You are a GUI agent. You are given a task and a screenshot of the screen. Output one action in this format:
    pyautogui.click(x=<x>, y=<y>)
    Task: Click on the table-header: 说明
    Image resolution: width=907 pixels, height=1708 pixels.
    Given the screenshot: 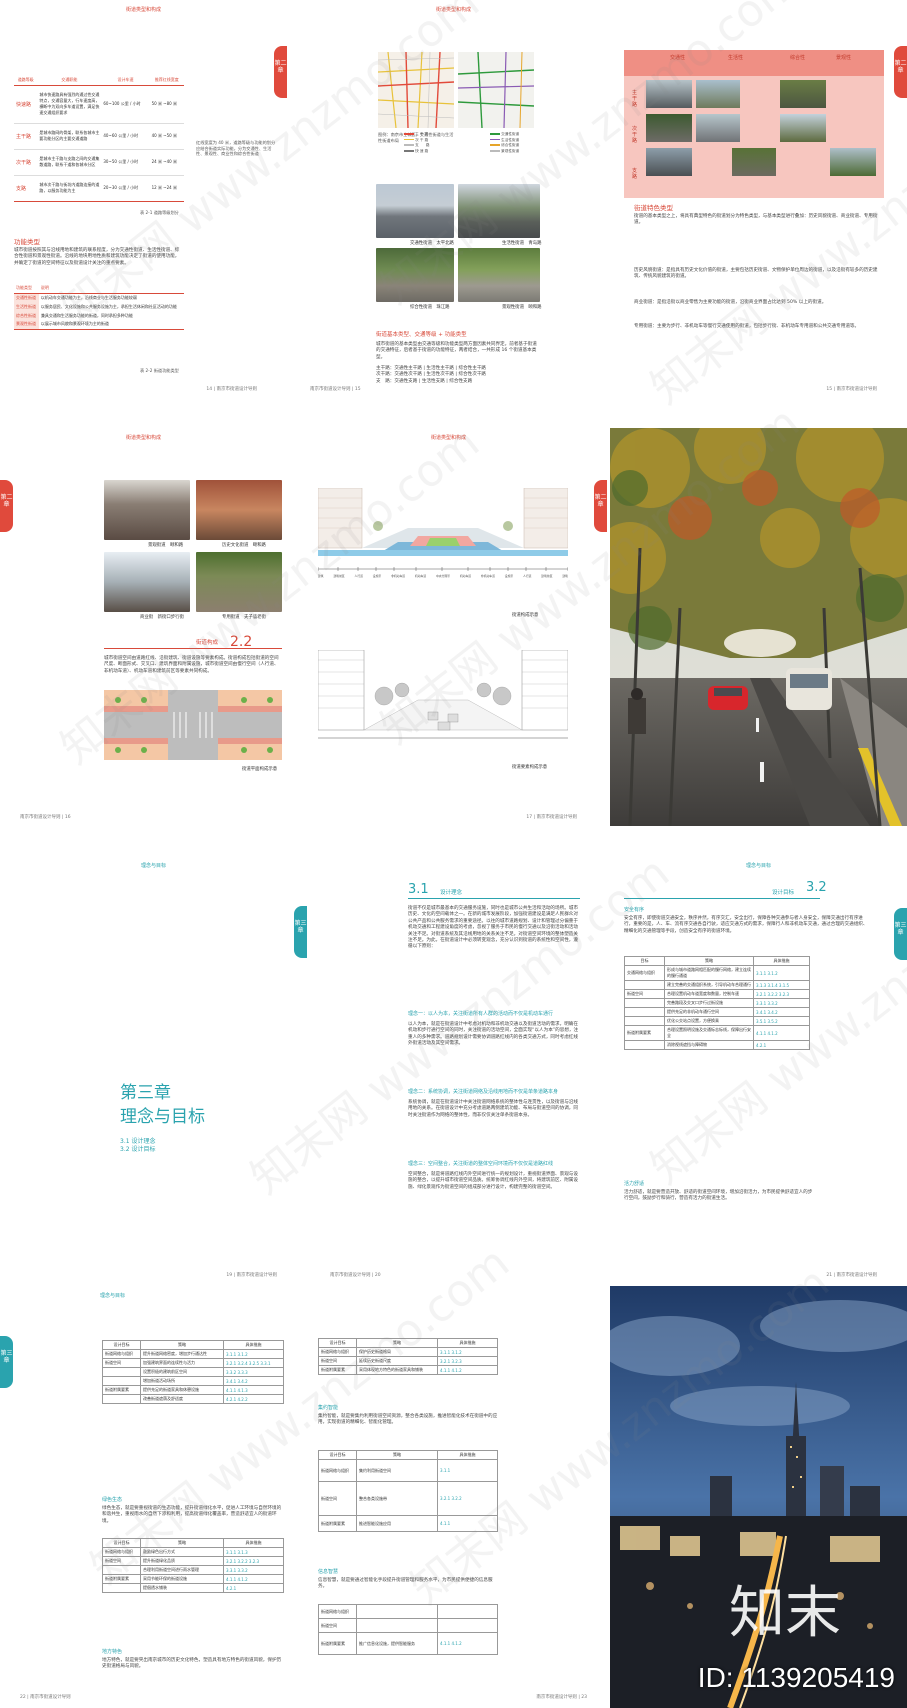 What is the action you would take?
    pyautogui.click(x=111, y=289)
    